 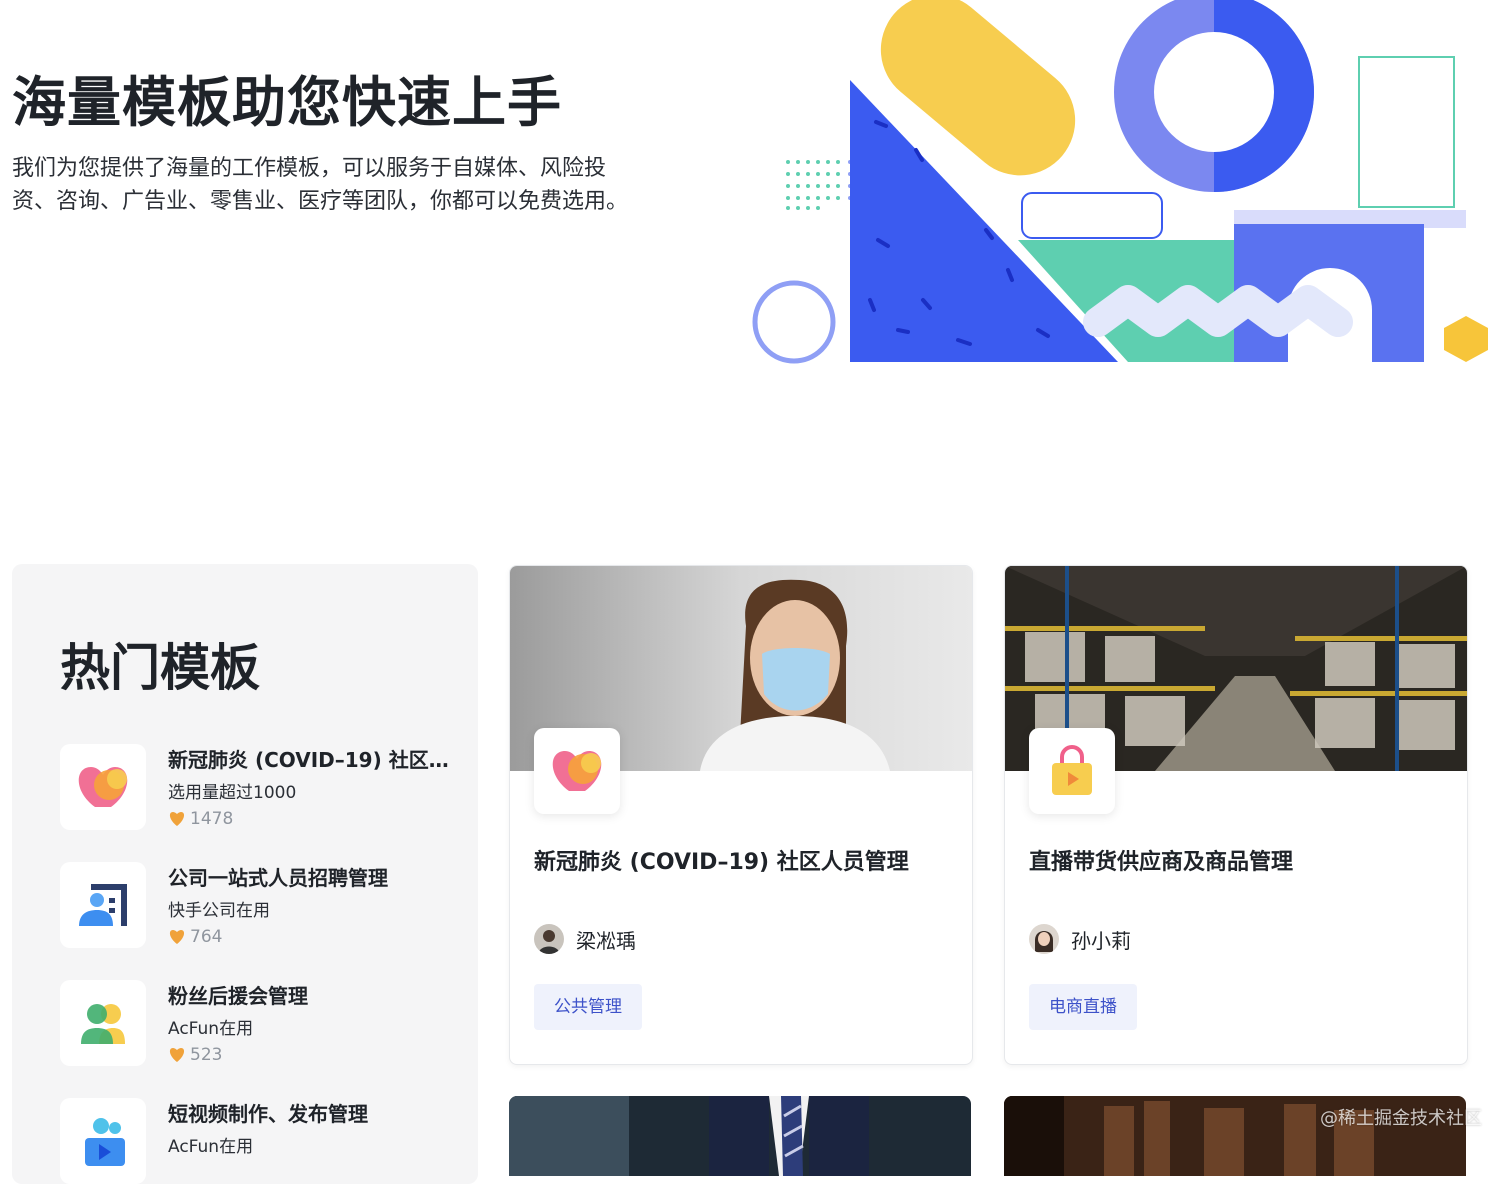 I want to click on card-title: 直播带货供应商及商品管理, so click(x=1161, y=862).